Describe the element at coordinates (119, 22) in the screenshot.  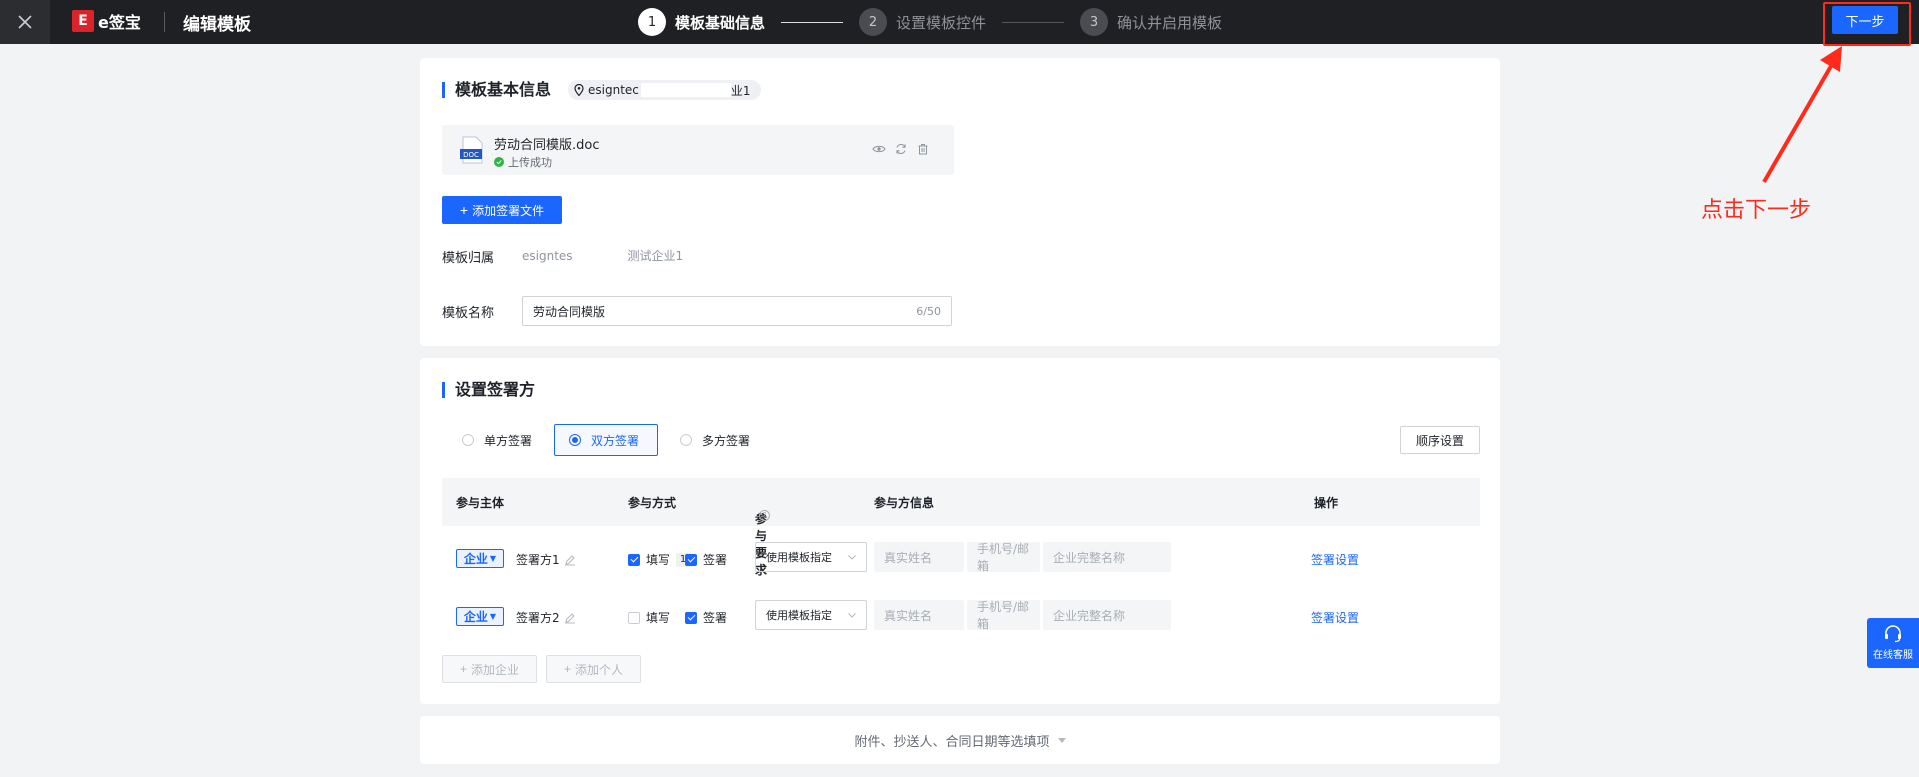
I see `brand-name: e签宝` at that location.